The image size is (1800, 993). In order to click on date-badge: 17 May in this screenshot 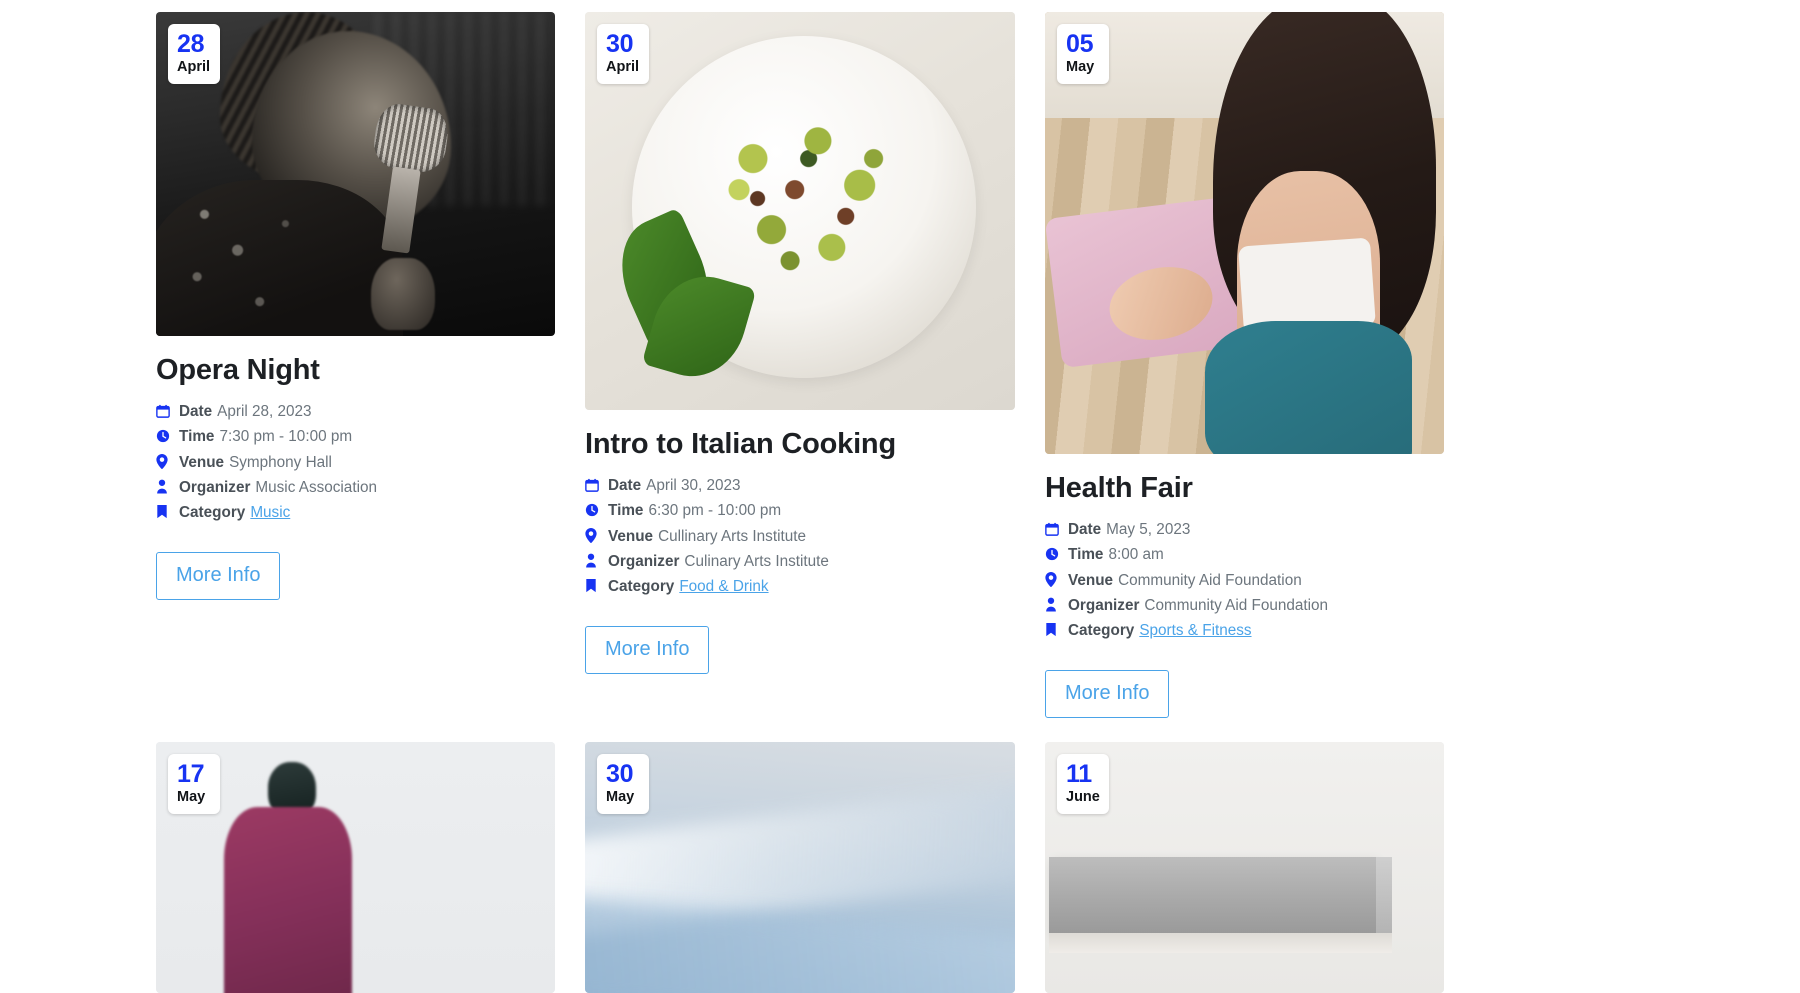, I will do `click(194, 784)`.